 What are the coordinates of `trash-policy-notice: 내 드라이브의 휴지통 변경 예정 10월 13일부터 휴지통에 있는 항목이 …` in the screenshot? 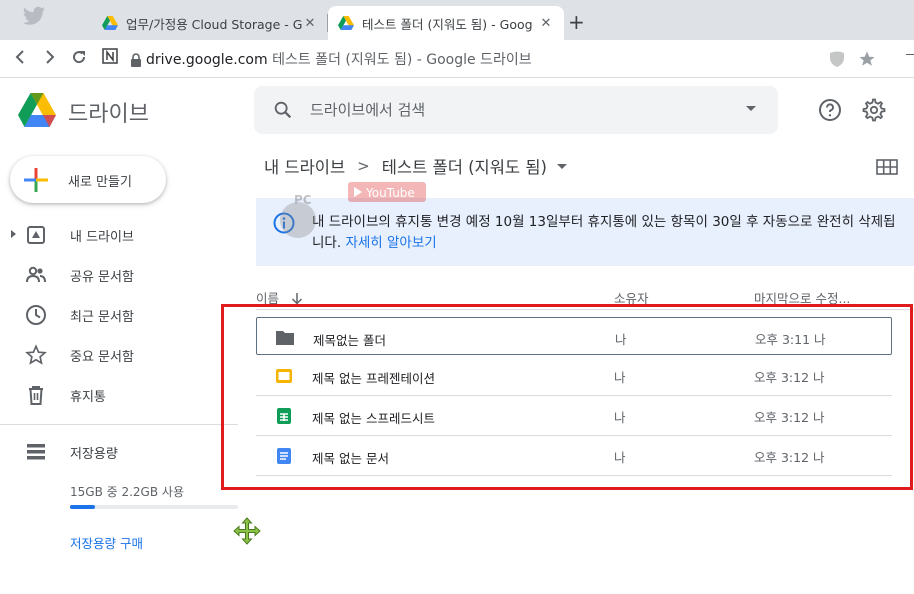 It's located at (585, 232).